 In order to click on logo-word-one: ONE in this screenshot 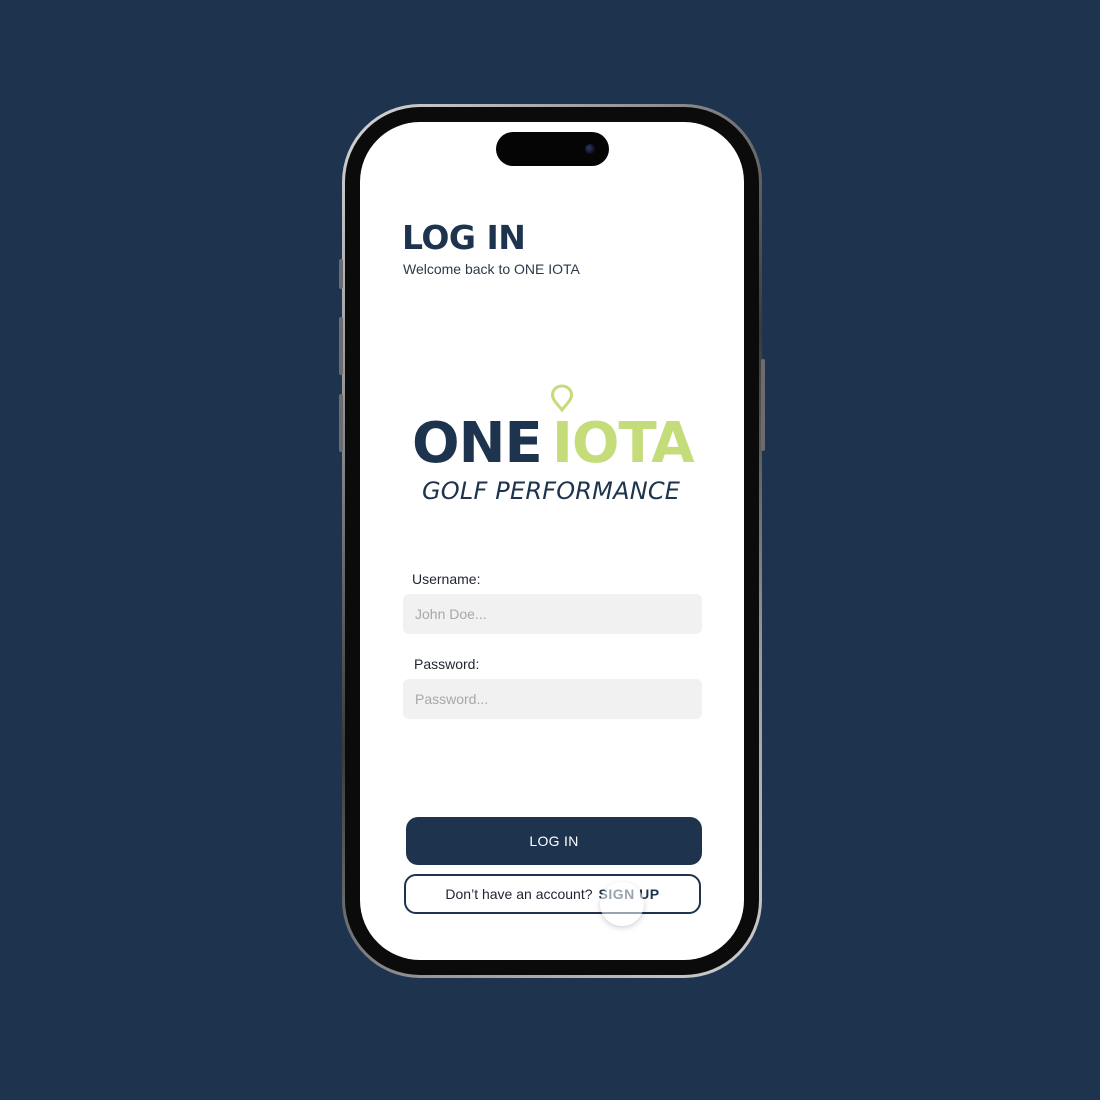, I will do `click(477, 443)`.